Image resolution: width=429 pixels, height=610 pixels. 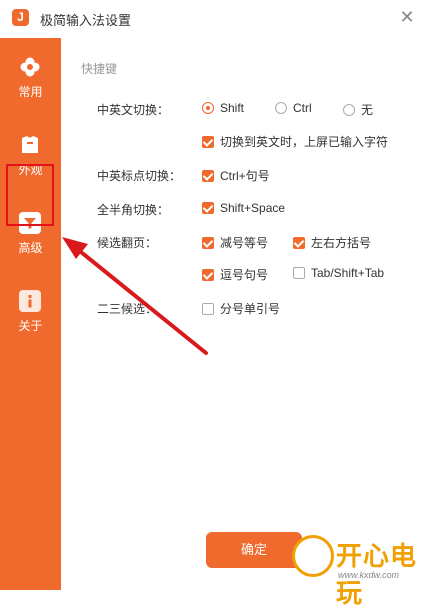 What do you see at coordinates (254, 550) in the screenshot?
I see `ok-button: 确定` at bounding box center [254, 550].